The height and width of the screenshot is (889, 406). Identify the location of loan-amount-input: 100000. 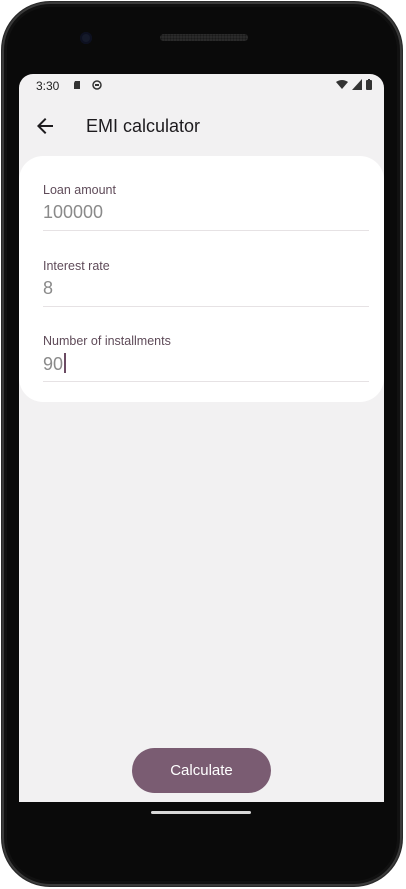
(206, 213).